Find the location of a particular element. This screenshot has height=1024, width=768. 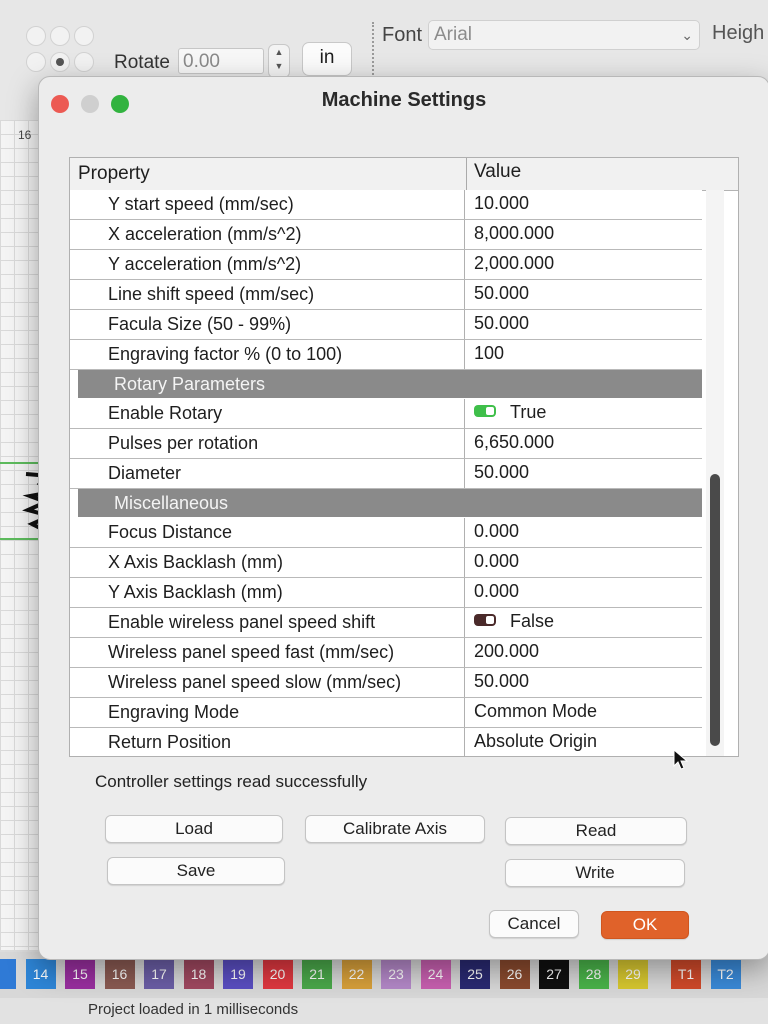

layer-color-swatch: 14 is located at coordinates (40, 974).